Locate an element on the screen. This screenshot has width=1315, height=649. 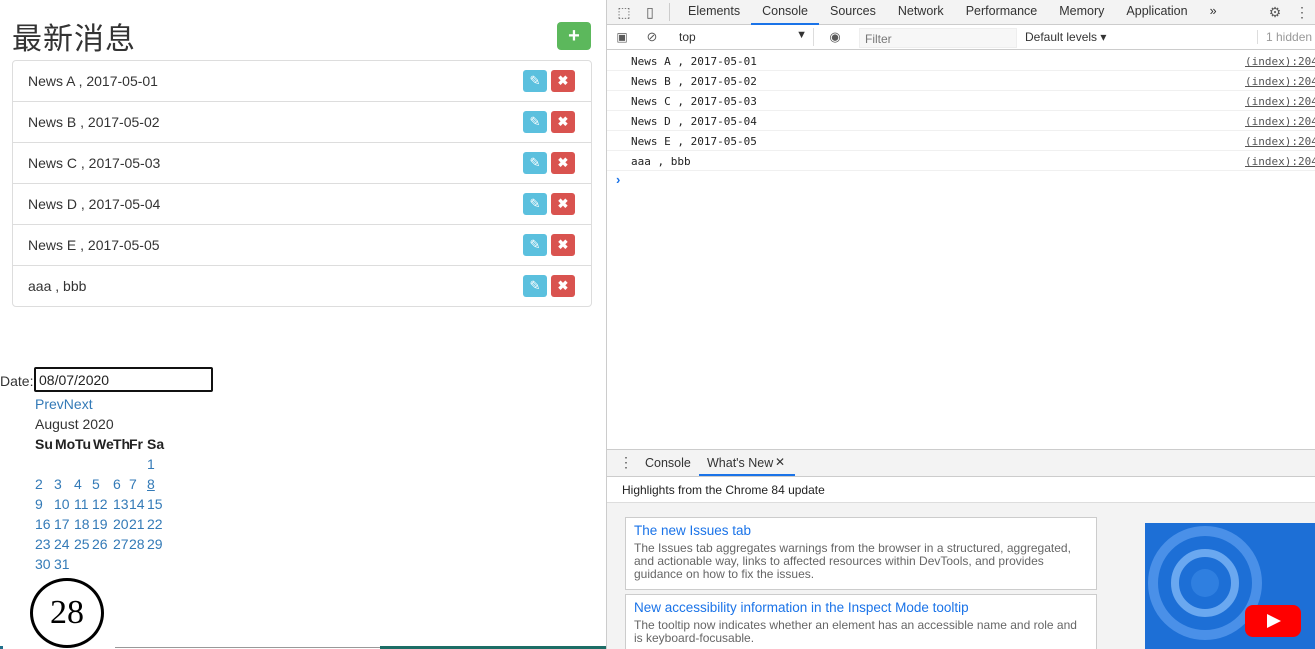
calendar-day: 14 is located at coordinates (137, 504).